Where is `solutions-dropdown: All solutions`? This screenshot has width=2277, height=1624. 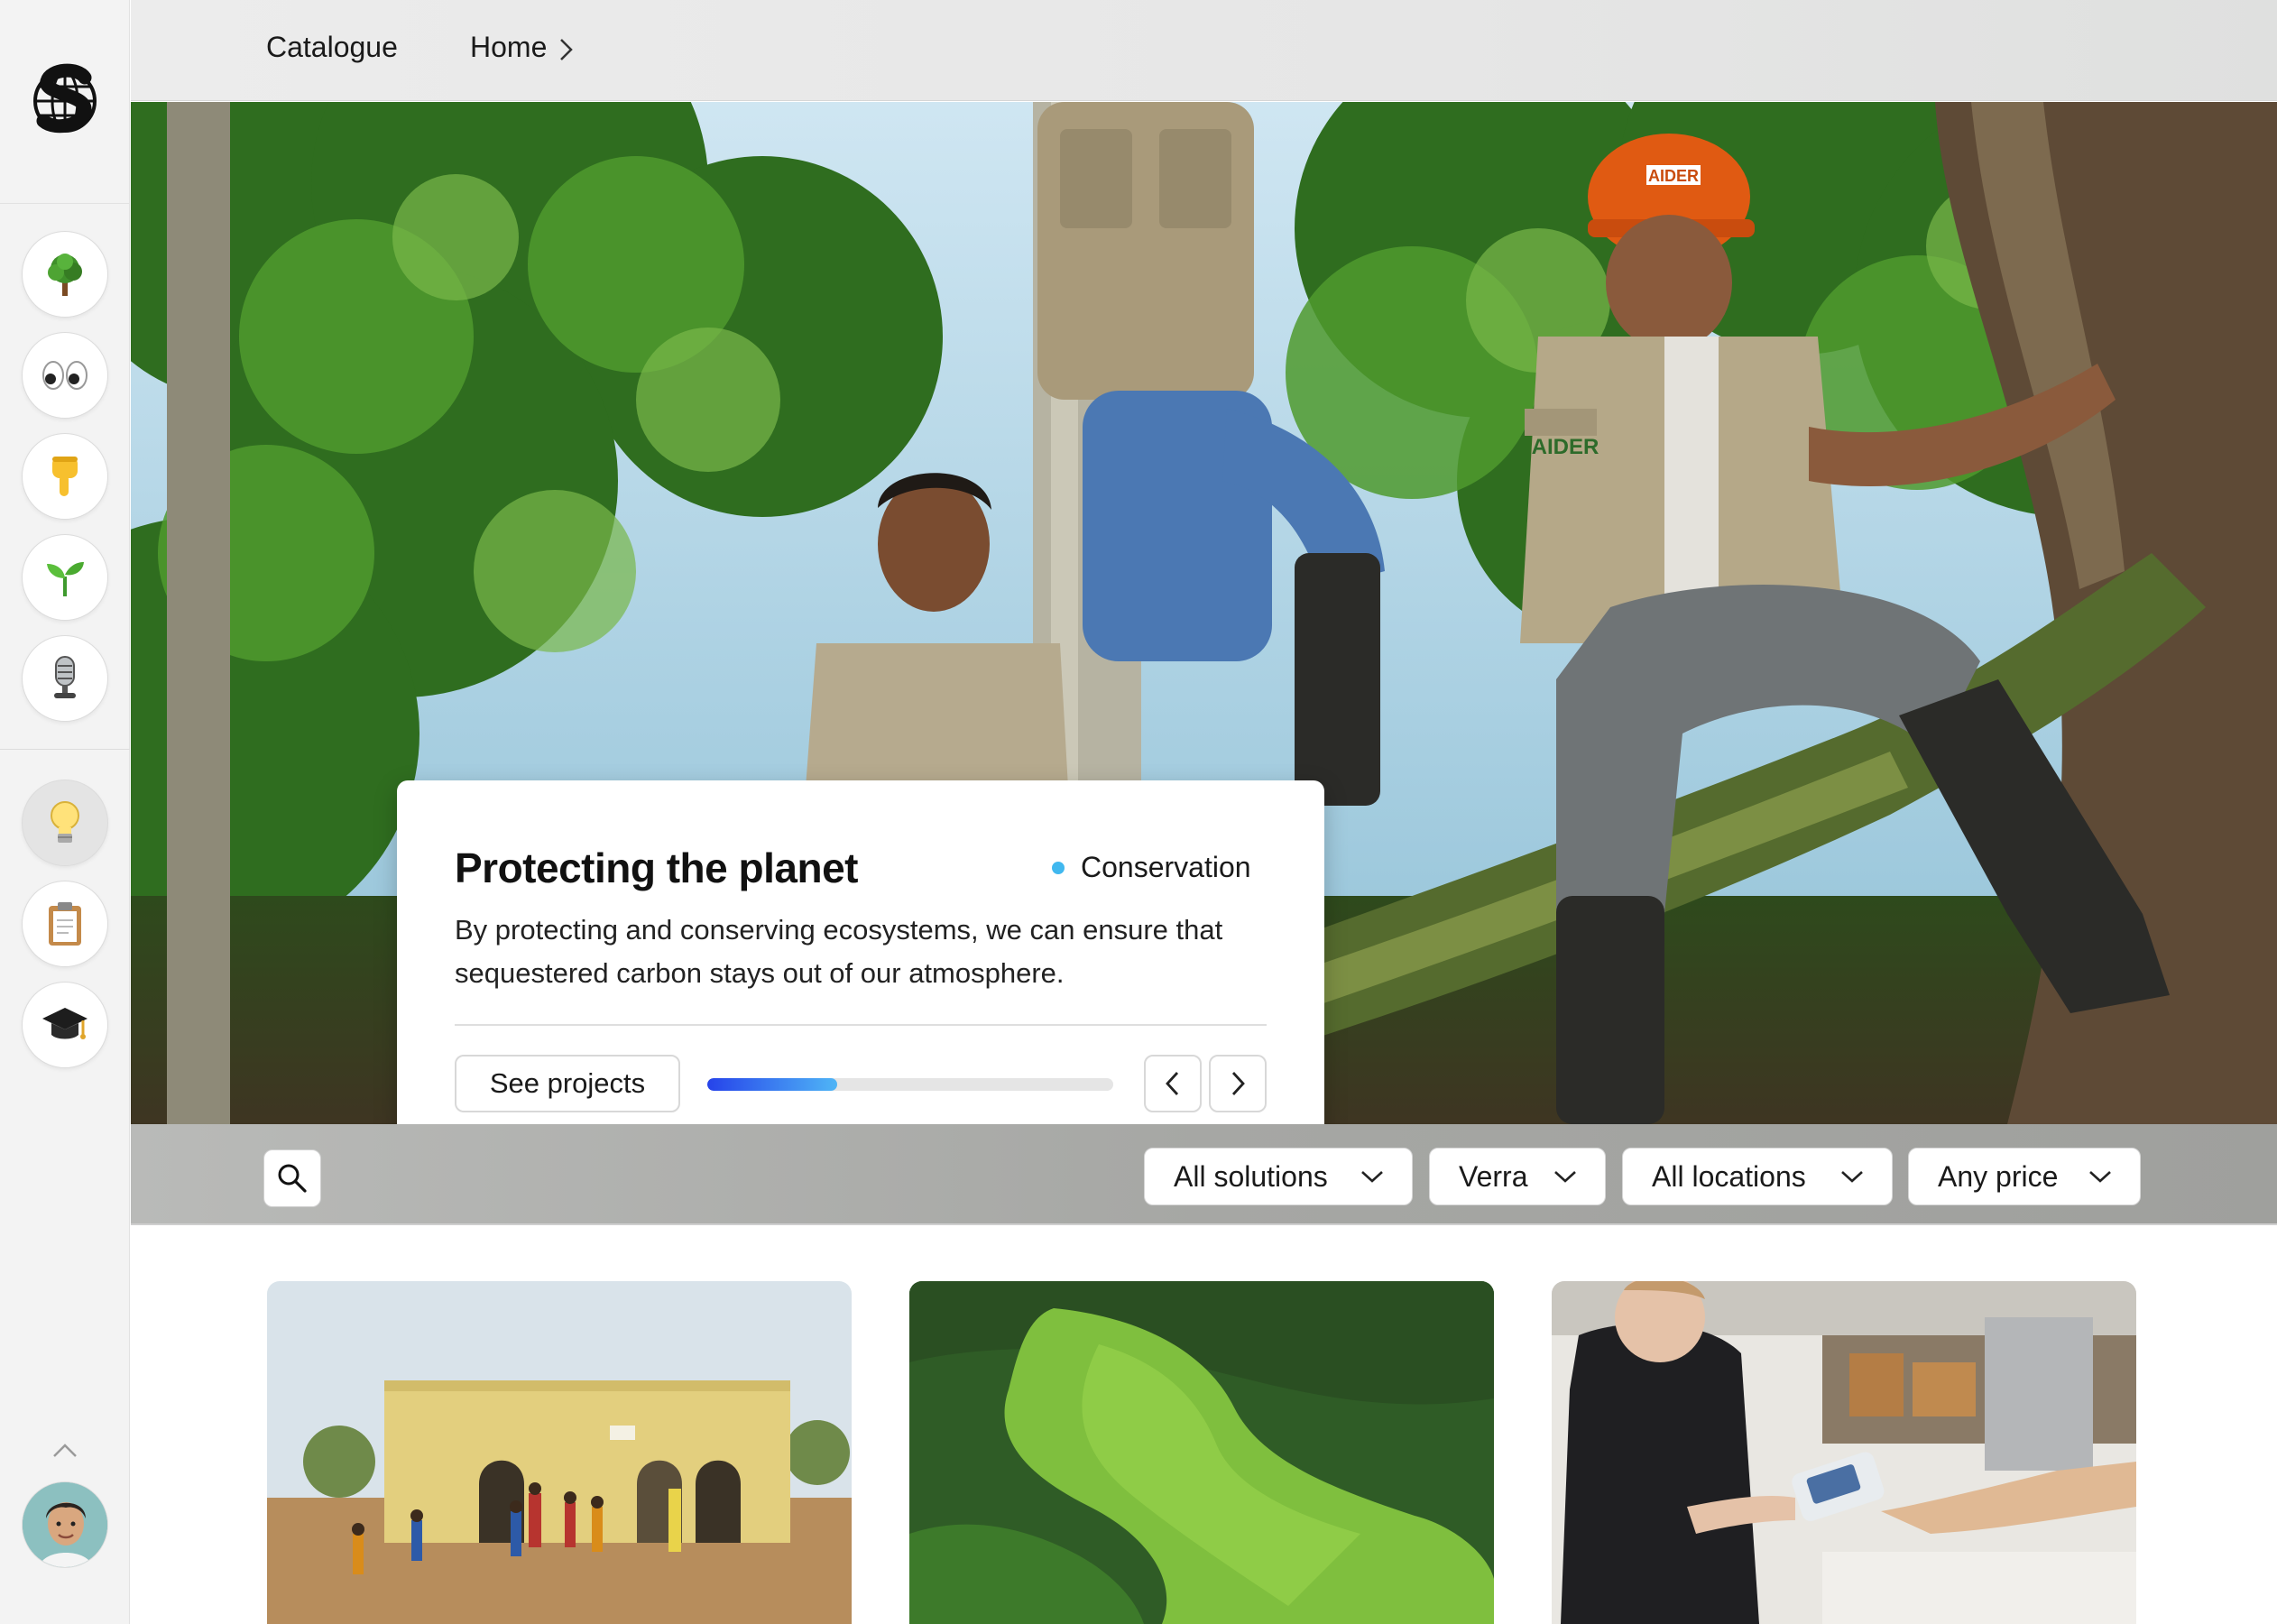 solutions-dropdown: All solutions is located at coordinates (1278, 1177).